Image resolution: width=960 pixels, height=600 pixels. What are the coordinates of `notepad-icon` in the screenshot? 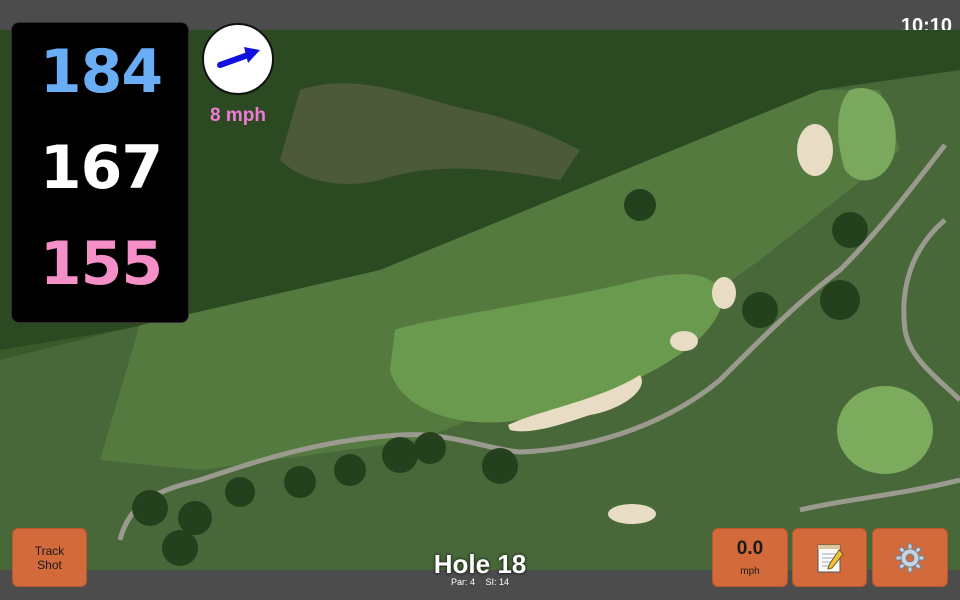 It's located at (830, 558).